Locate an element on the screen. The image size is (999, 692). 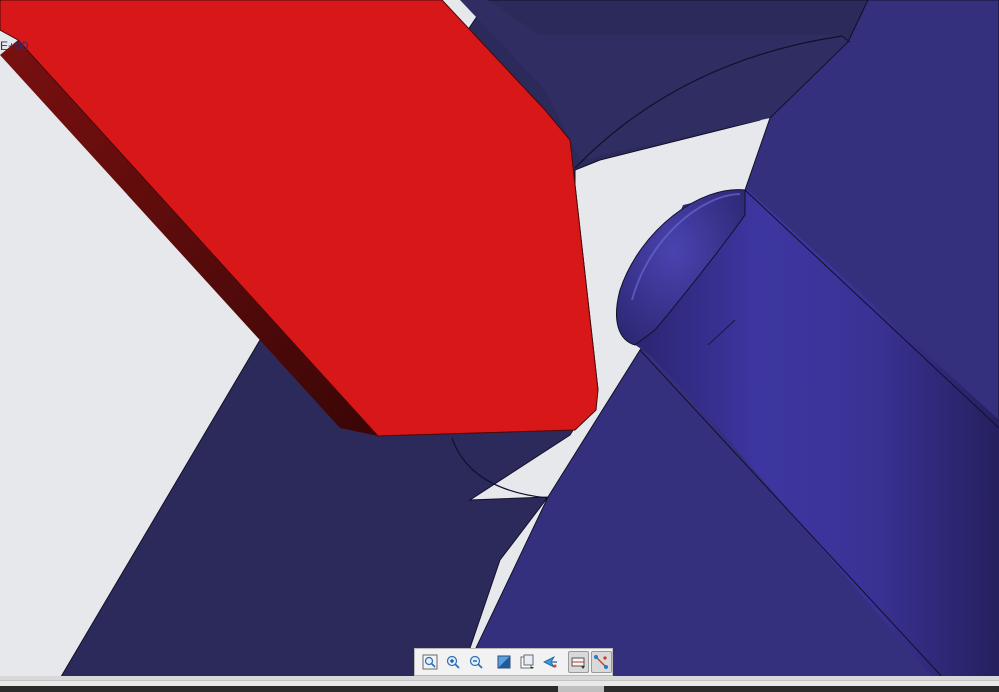
zoom-out-button is located at coordinates (475, 662).